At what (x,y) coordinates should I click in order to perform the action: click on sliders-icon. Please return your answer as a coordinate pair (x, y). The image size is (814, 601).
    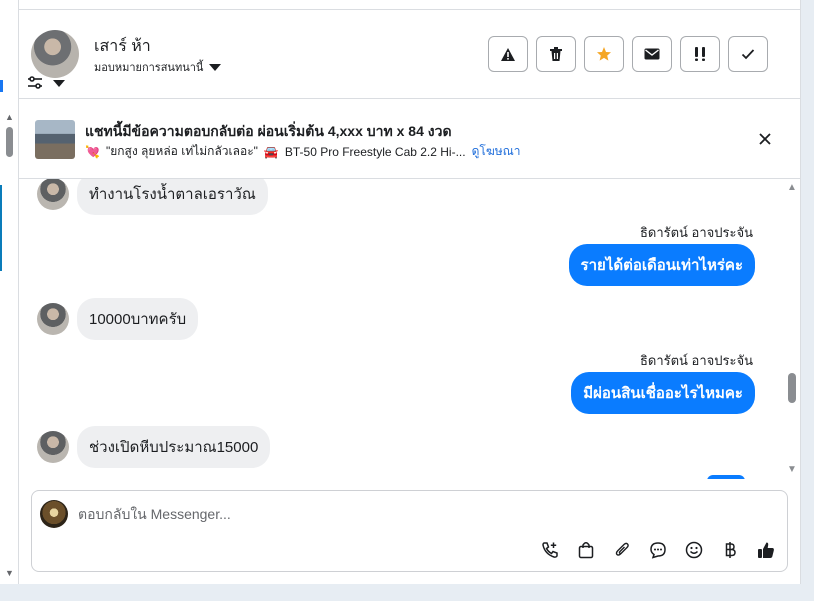
    Looking at the image, I should click on (35, 83).